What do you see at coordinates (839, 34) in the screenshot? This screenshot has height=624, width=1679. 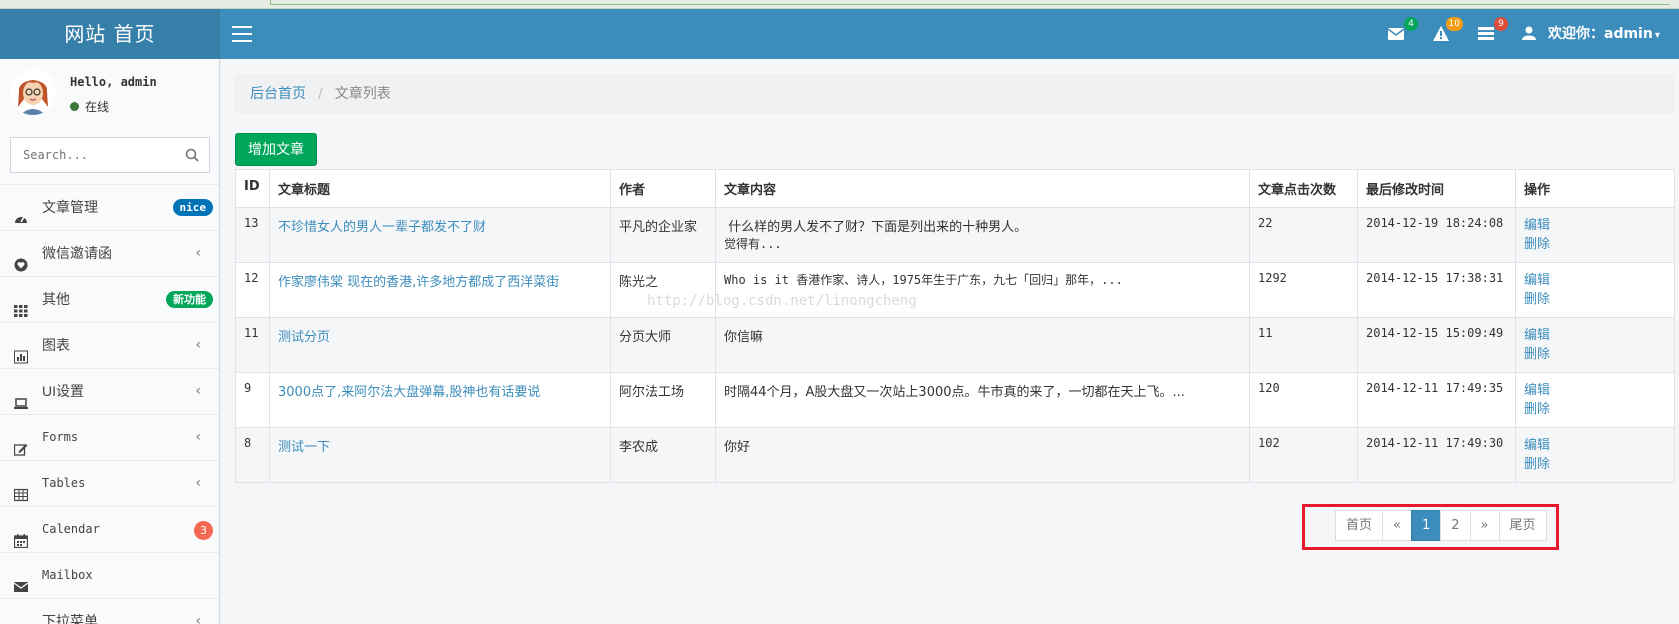 I see `main-header: 网站 首页 4 10 9 欢迎你：admin ▾` at bounding box center [839, 34].